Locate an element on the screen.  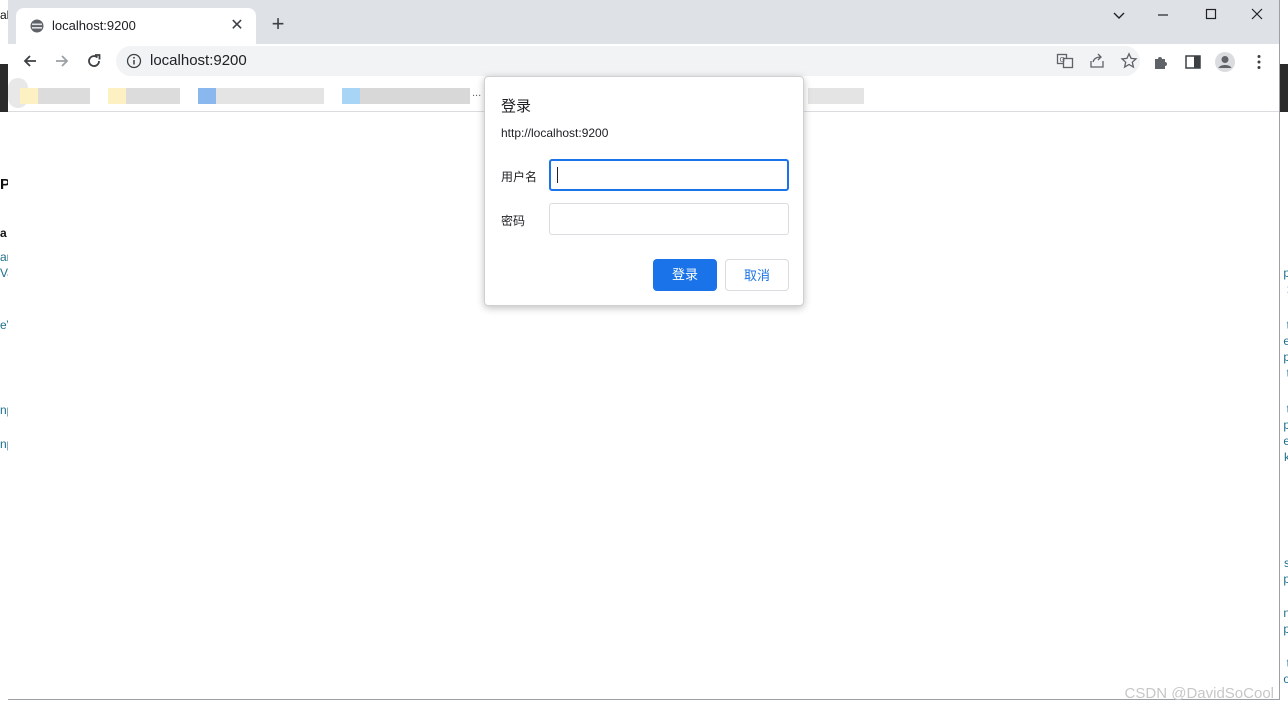
chevron-down-icon is located at coordinates (1119, 15).